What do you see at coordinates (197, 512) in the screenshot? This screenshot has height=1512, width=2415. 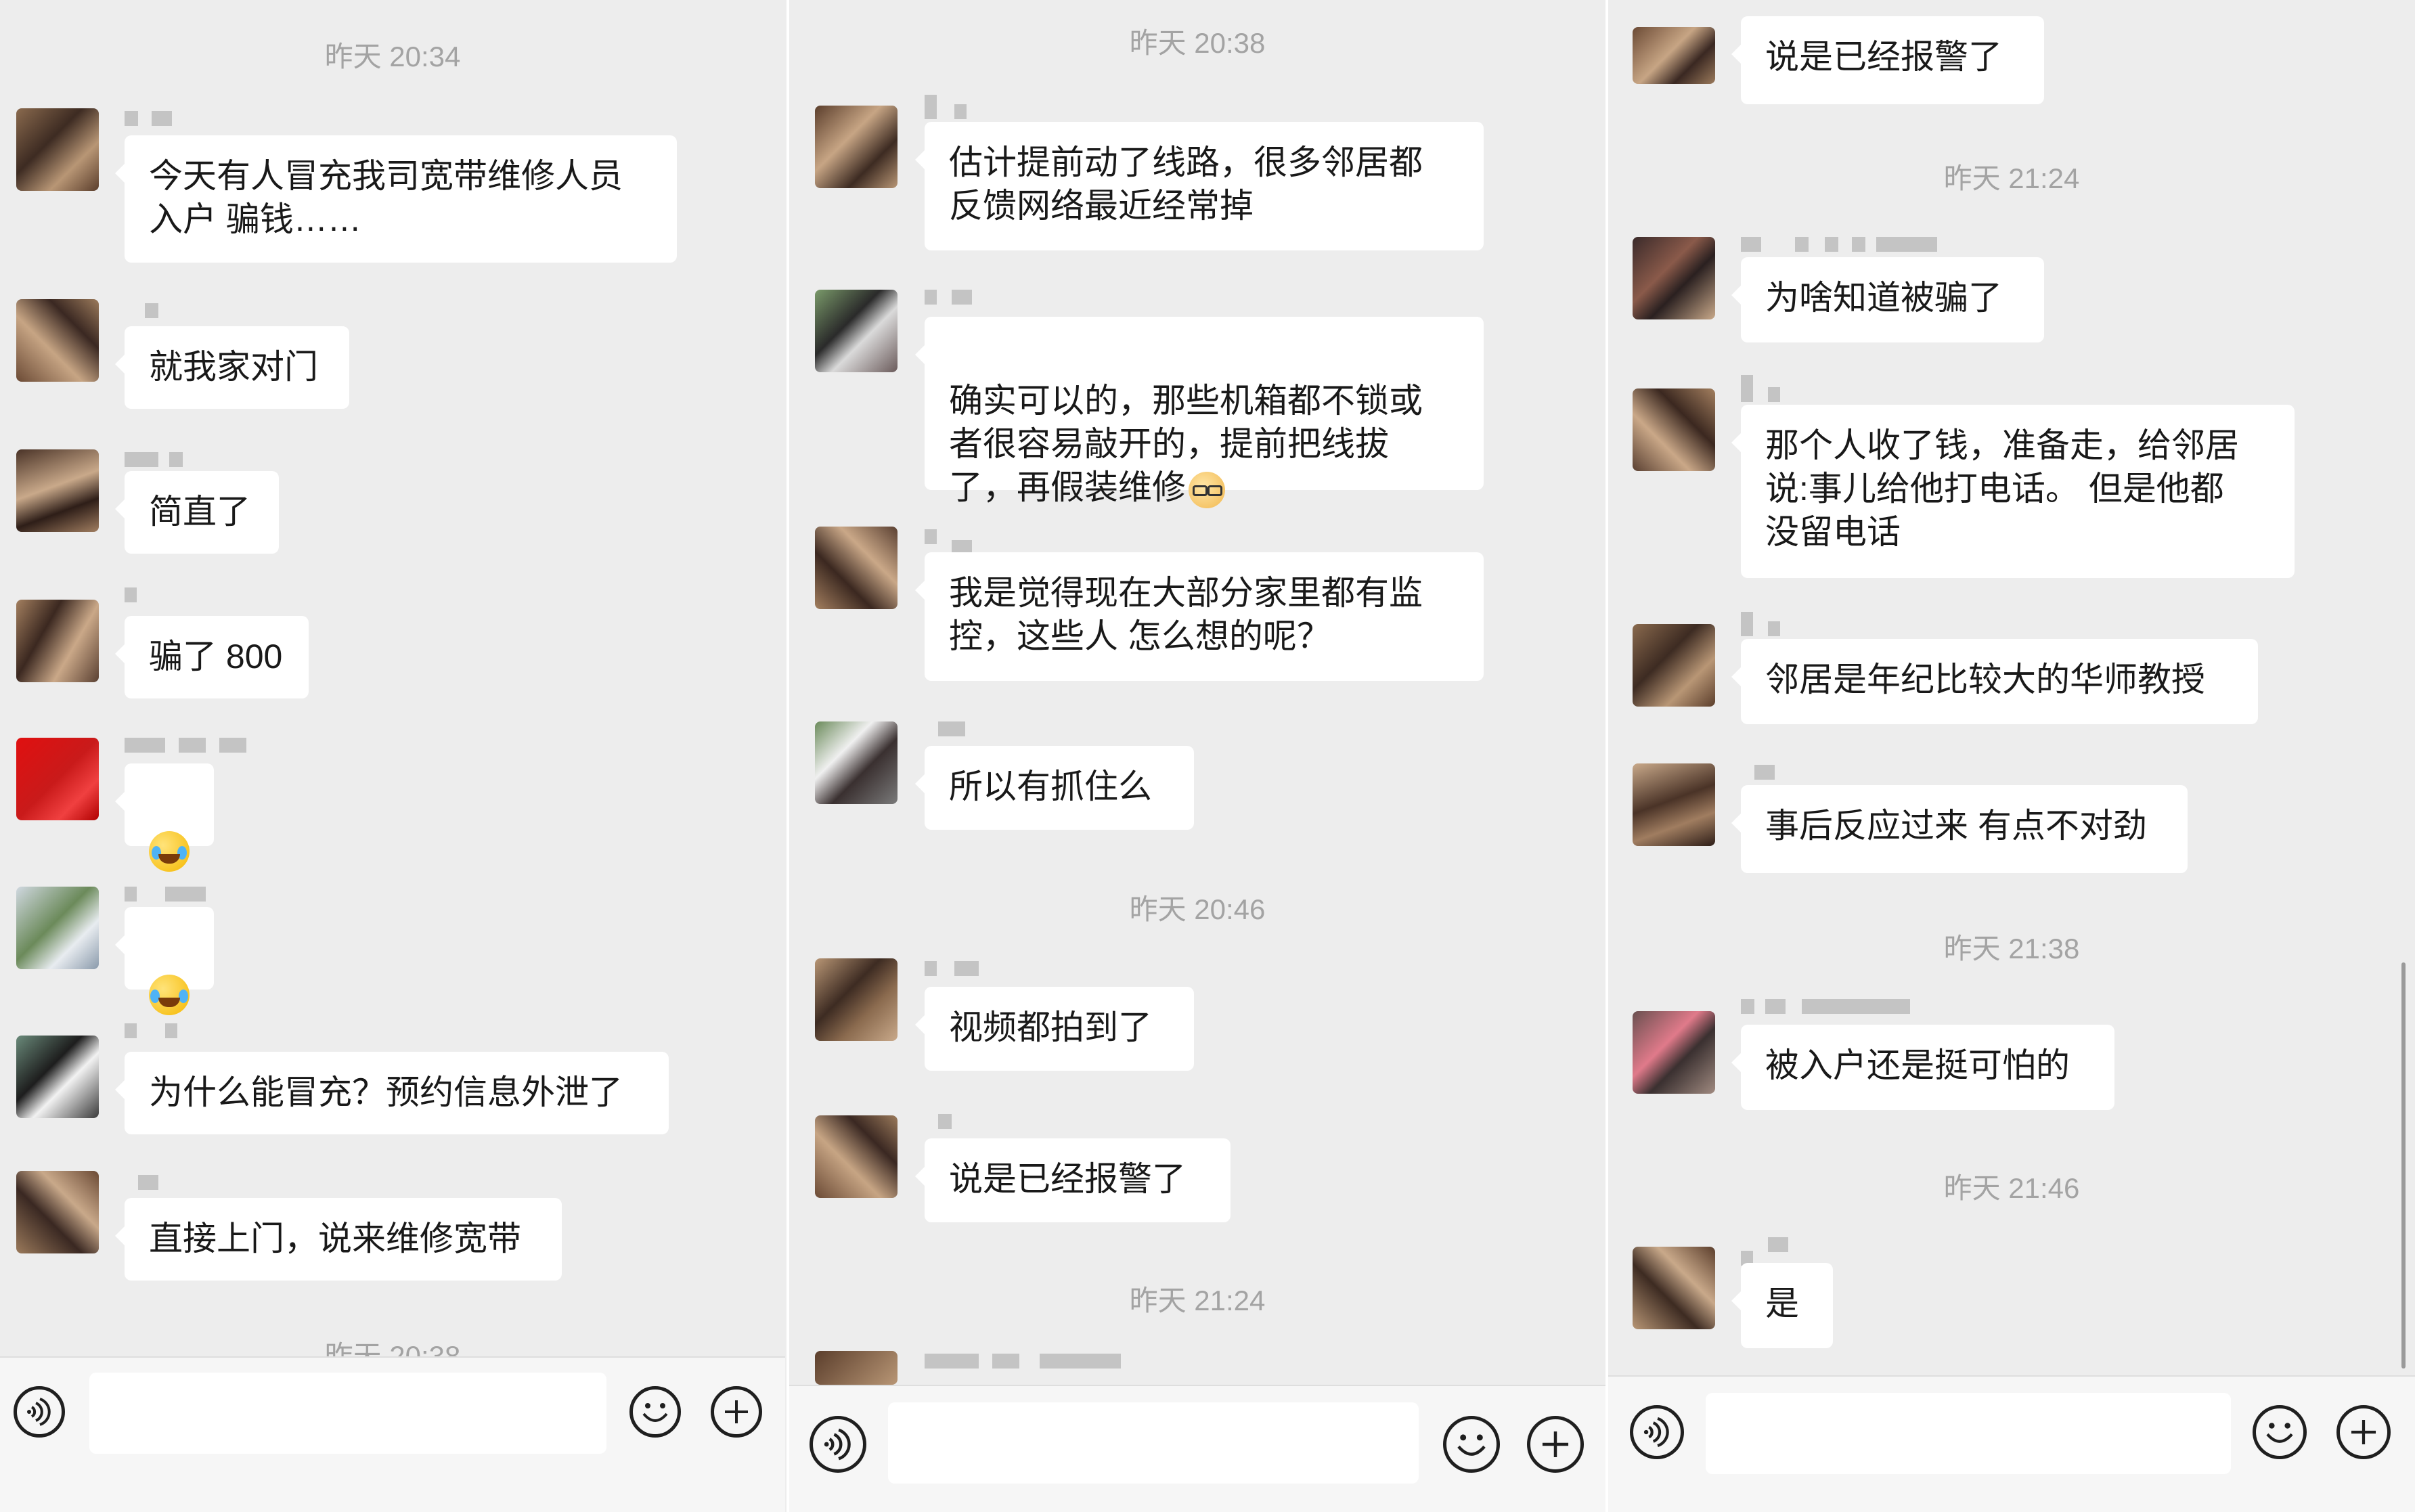 I see `message-bubble: 简直了` at bounding box center [197, 512].